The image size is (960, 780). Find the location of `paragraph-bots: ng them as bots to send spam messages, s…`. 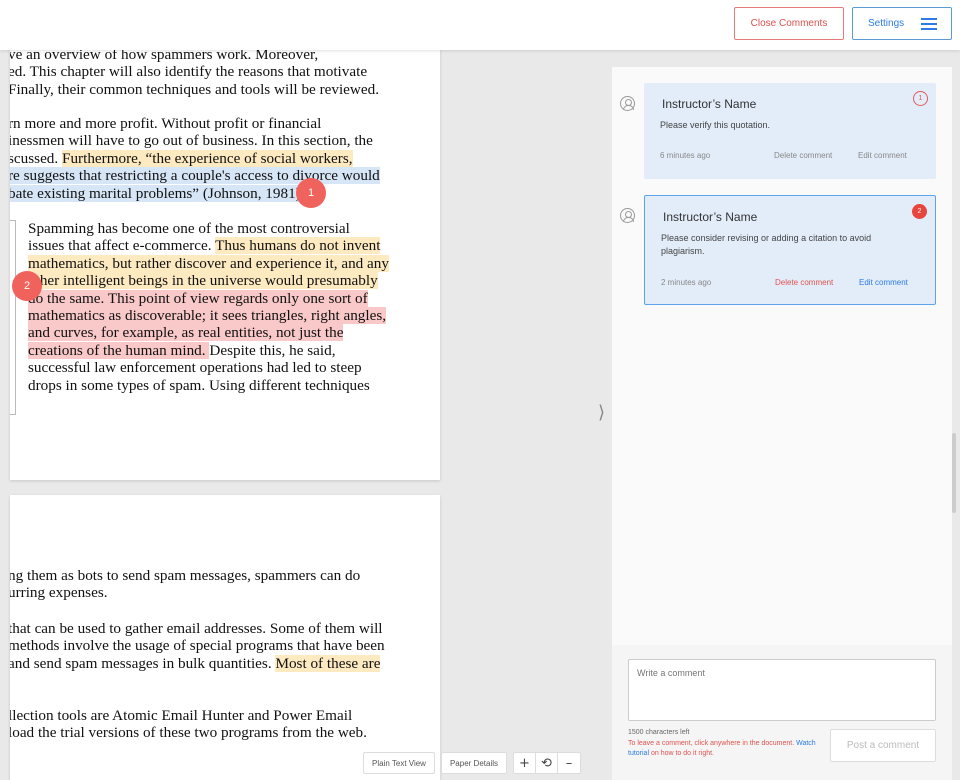

paragraph-bots: ng them as bots to send spam messages, s… is located at coordinates (185, 584).